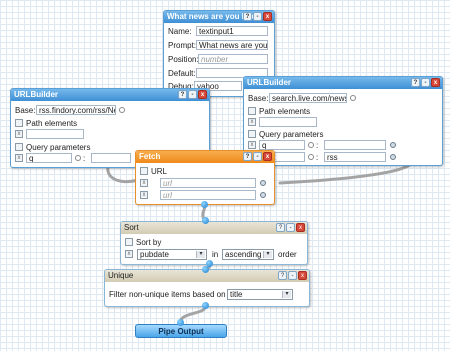 The height and width of the screenshot is (351, 450). What do you see at coordinates (167, 294) in the screenshot?
I see `unique-filter-label: Filter non-unique items based on` at bounding box center [167, 294].